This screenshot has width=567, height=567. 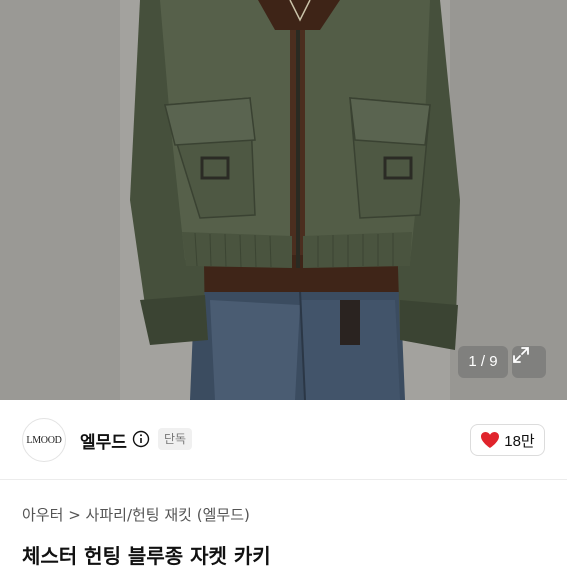 I want to click on info-icon, so click(x=141, y=439).